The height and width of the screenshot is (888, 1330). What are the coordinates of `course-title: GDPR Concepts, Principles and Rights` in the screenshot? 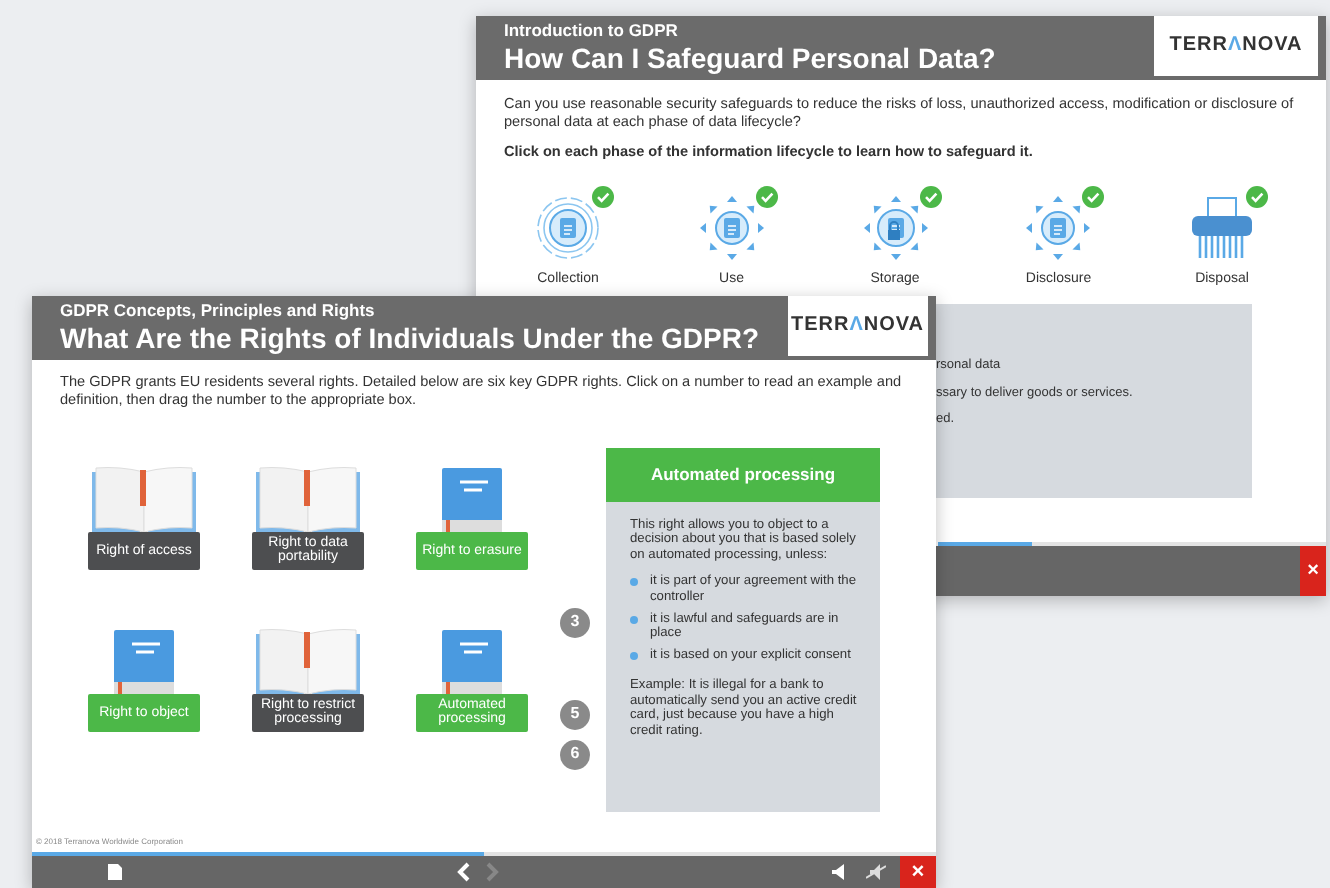 It's located at (218, 312).